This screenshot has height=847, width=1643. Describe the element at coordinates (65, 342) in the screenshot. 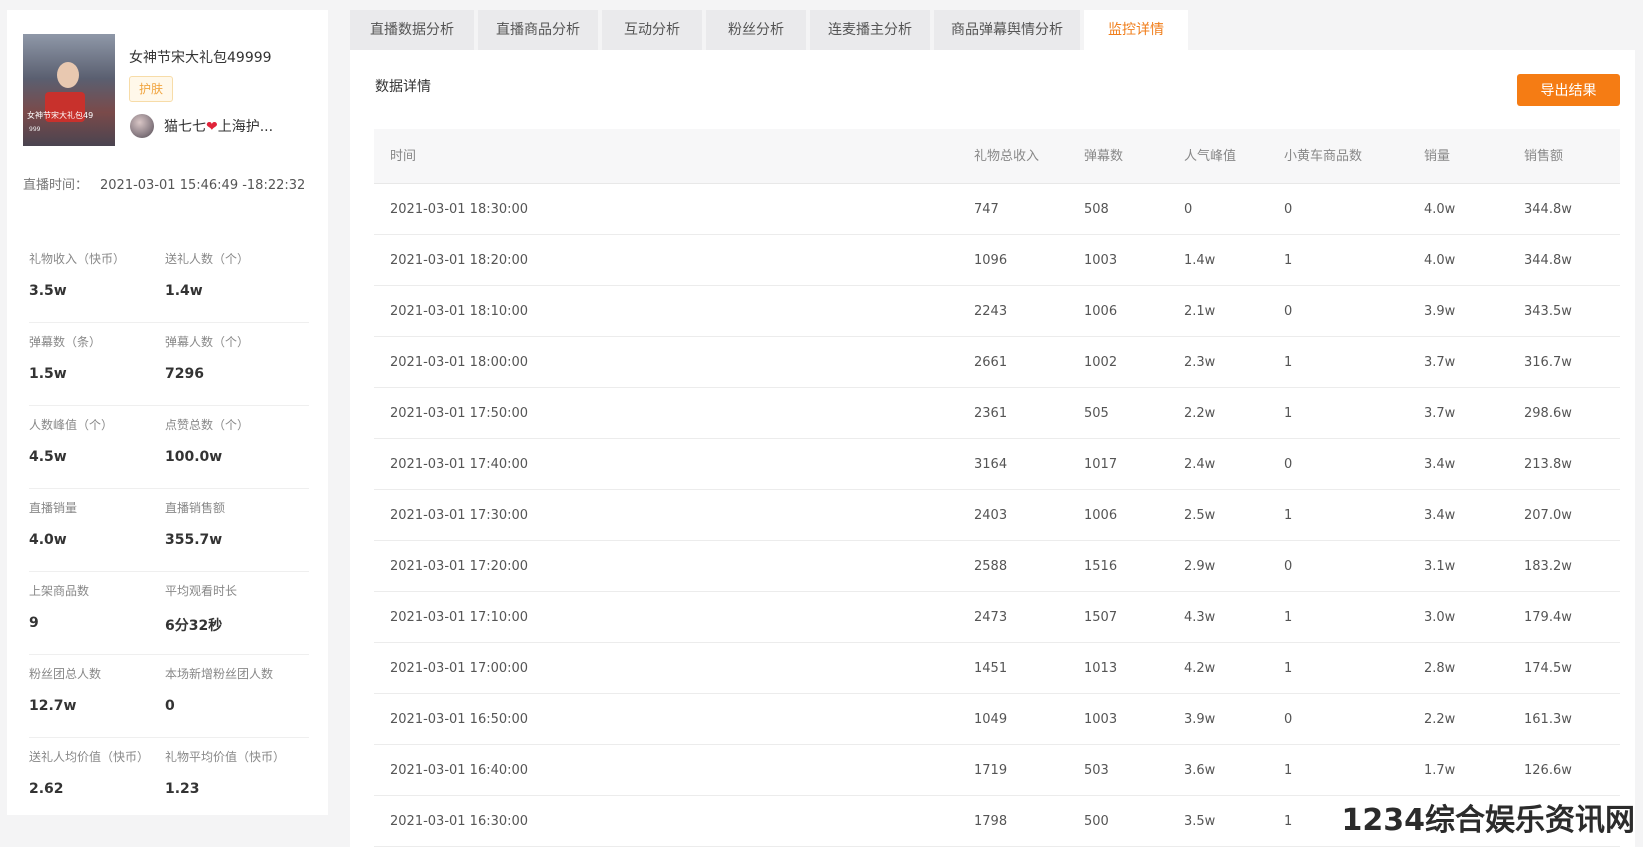

I see `stat-label: 弹幕数（条）` at that location.